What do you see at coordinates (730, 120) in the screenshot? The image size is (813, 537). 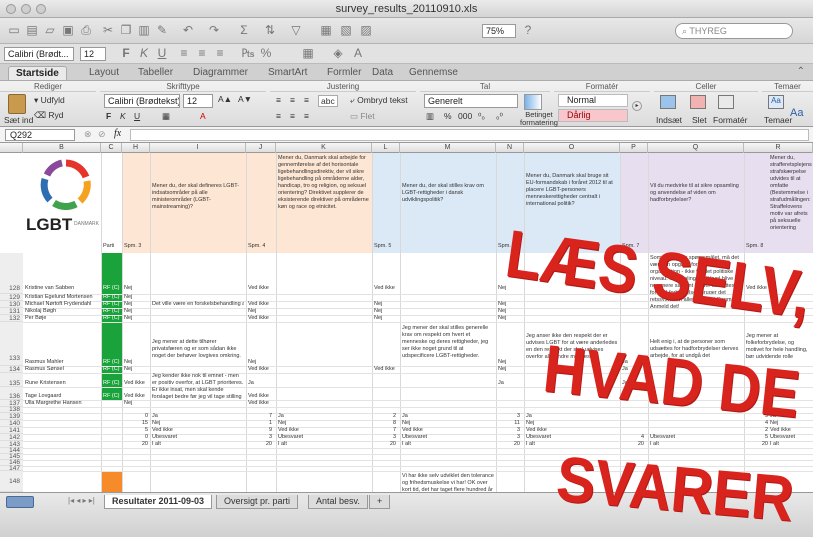 I see `format-button: Formatér` at bounding box center [730, 120].